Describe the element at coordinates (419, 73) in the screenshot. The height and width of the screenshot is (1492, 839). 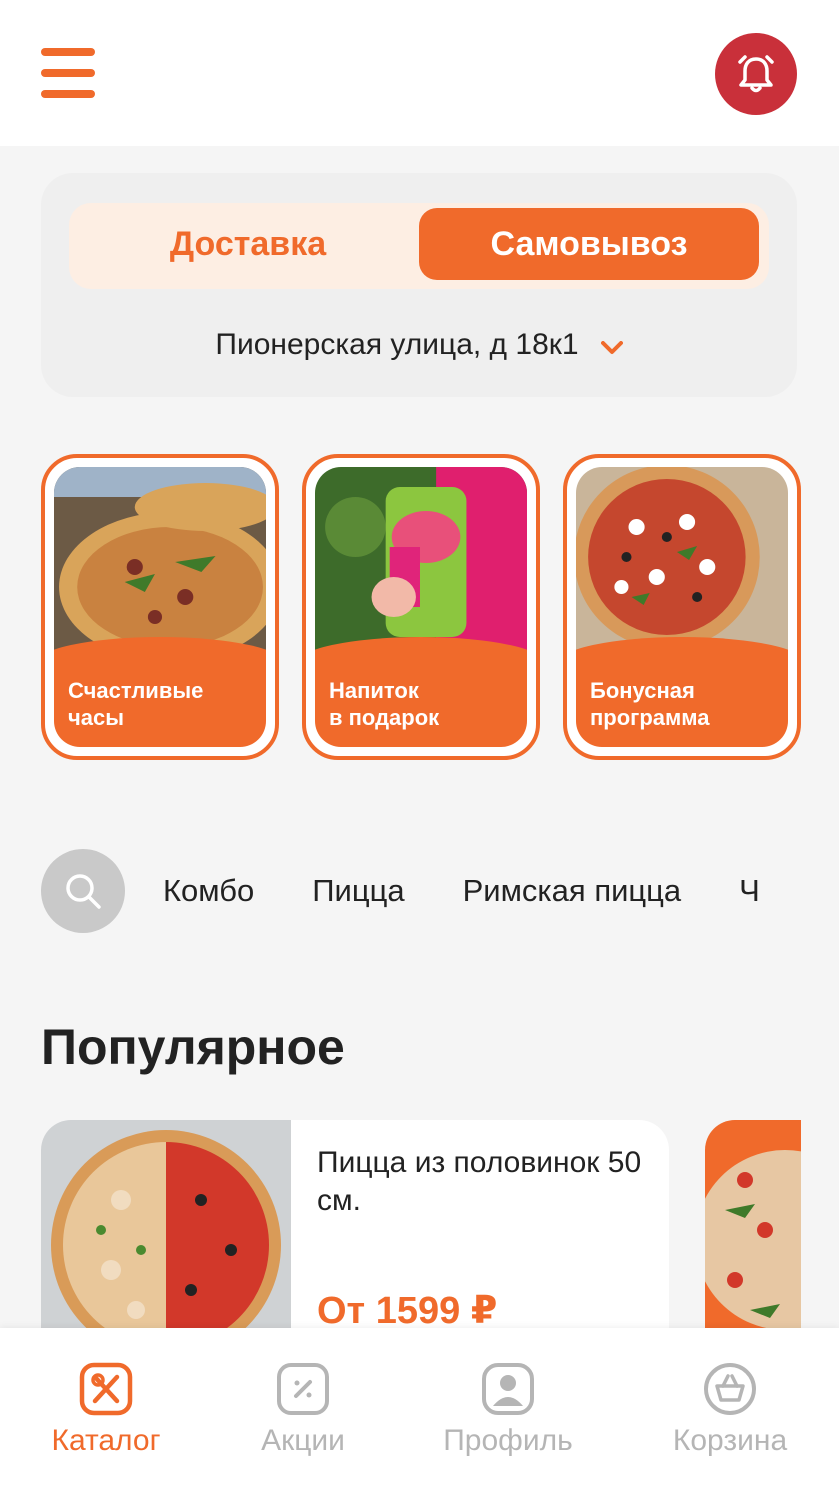
I see `top-bar` at that location.